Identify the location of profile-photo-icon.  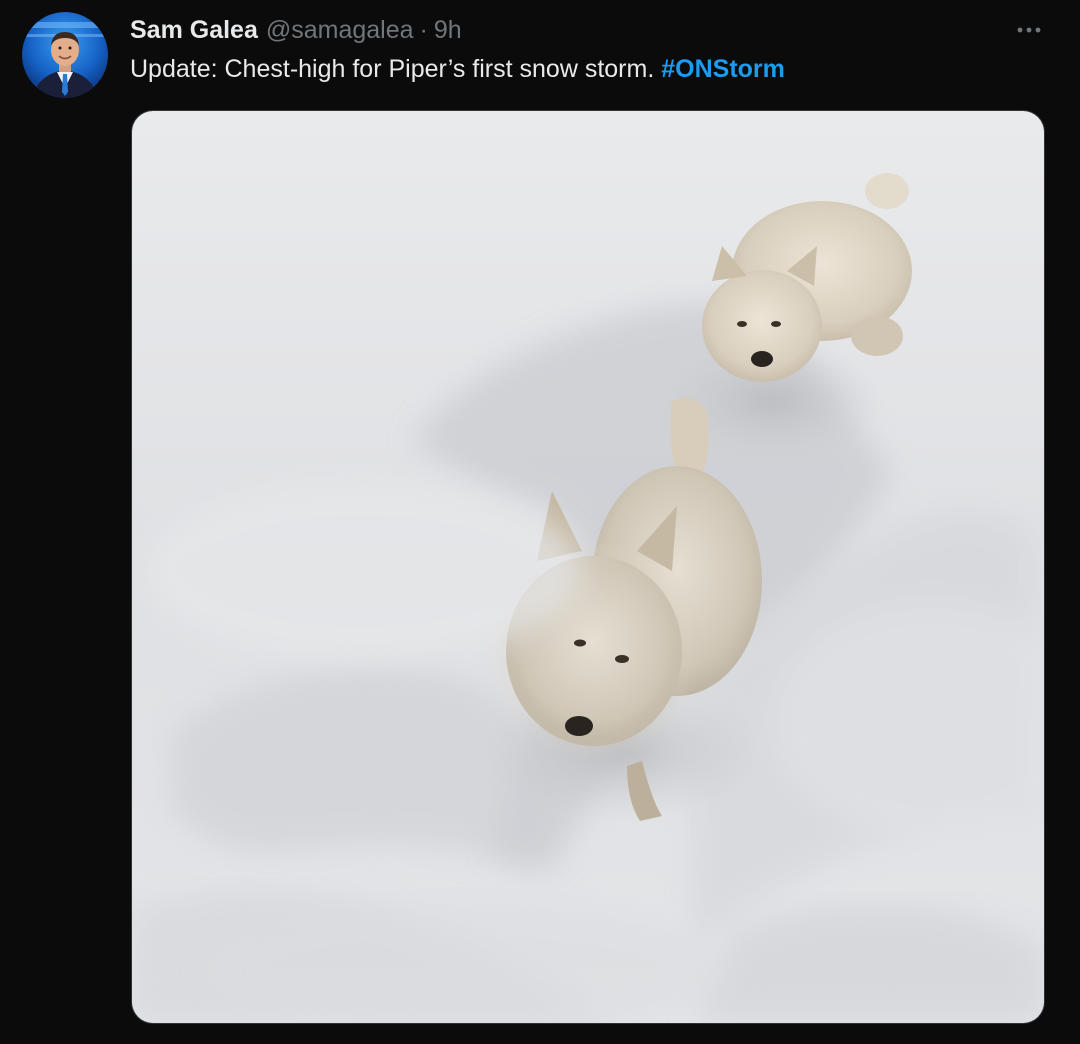
(65, 55).